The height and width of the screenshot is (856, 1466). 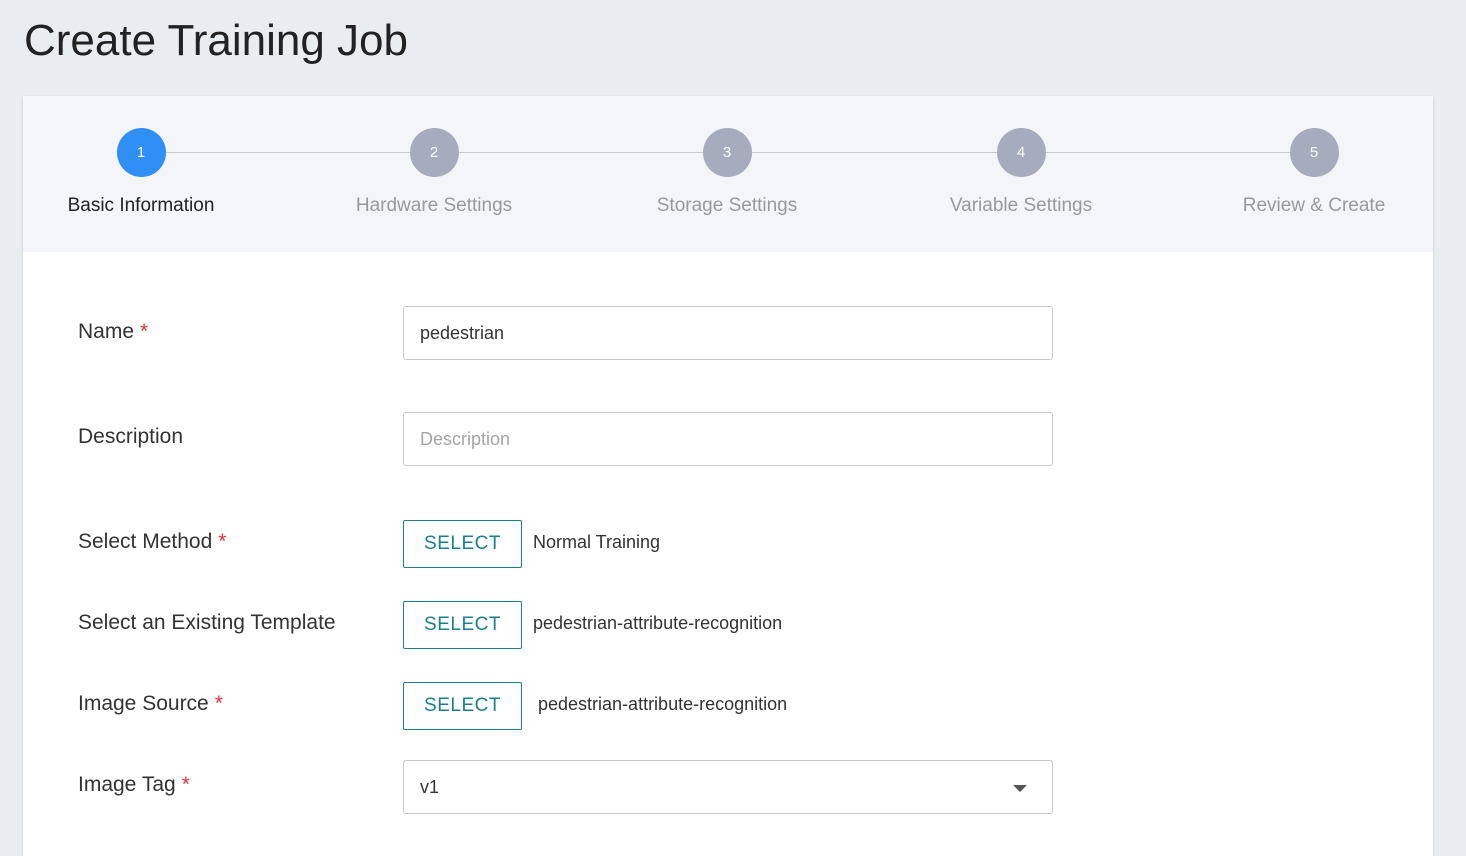 What do you see at coordinates (462, 706) in the screenshot?
I see `select-image-source-button: SELECT` at bounding box center [462, 706].